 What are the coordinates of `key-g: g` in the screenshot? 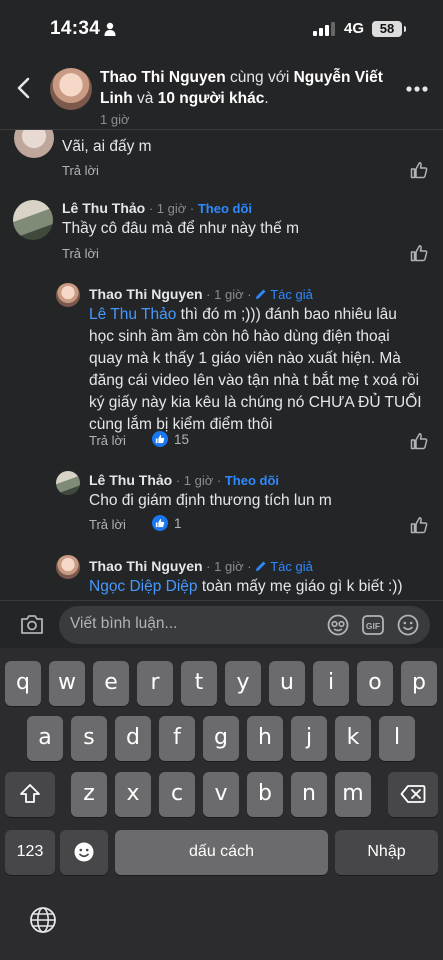 It's located at (221, 738).